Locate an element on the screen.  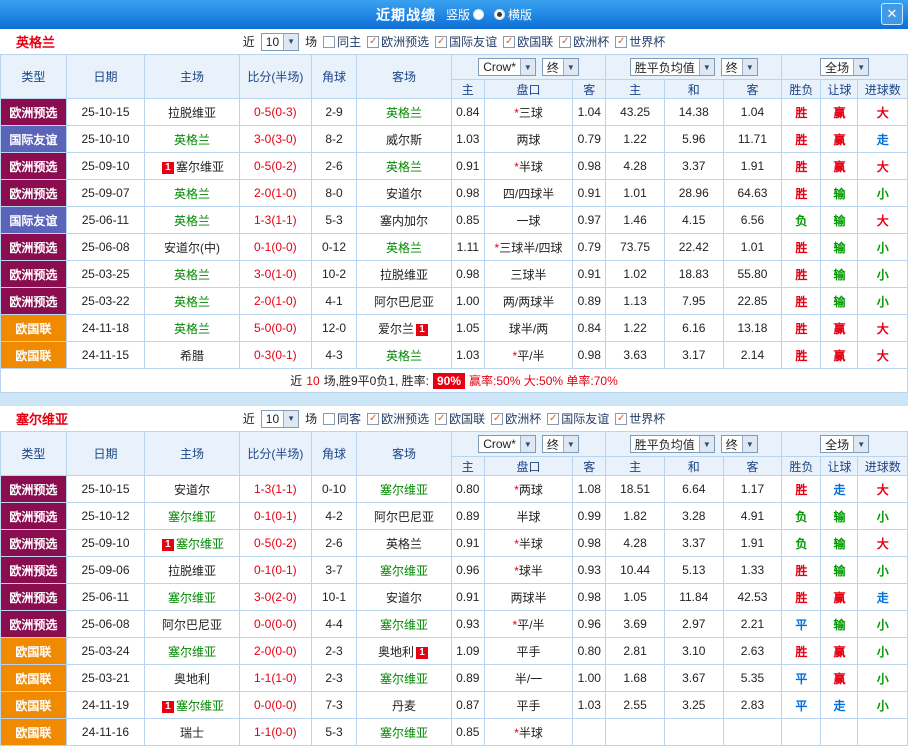
cell-result-outcome: 负 is located at coordinates (801, 220).